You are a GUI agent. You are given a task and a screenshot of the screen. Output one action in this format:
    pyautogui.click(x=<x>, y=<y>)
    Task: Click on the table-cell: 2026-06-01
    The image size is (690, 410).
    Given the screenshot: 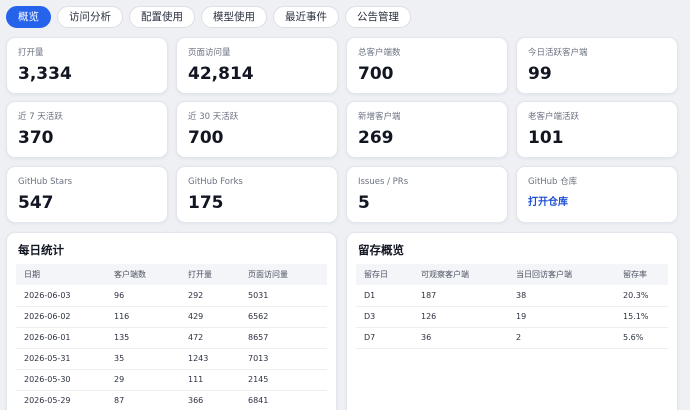 What is the action you would take?
    pyautogui.click(x=61, y=338)
    